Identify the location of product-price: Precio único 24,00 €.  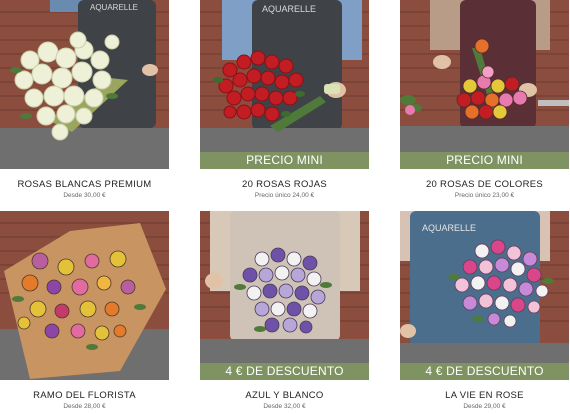
(284, 195).